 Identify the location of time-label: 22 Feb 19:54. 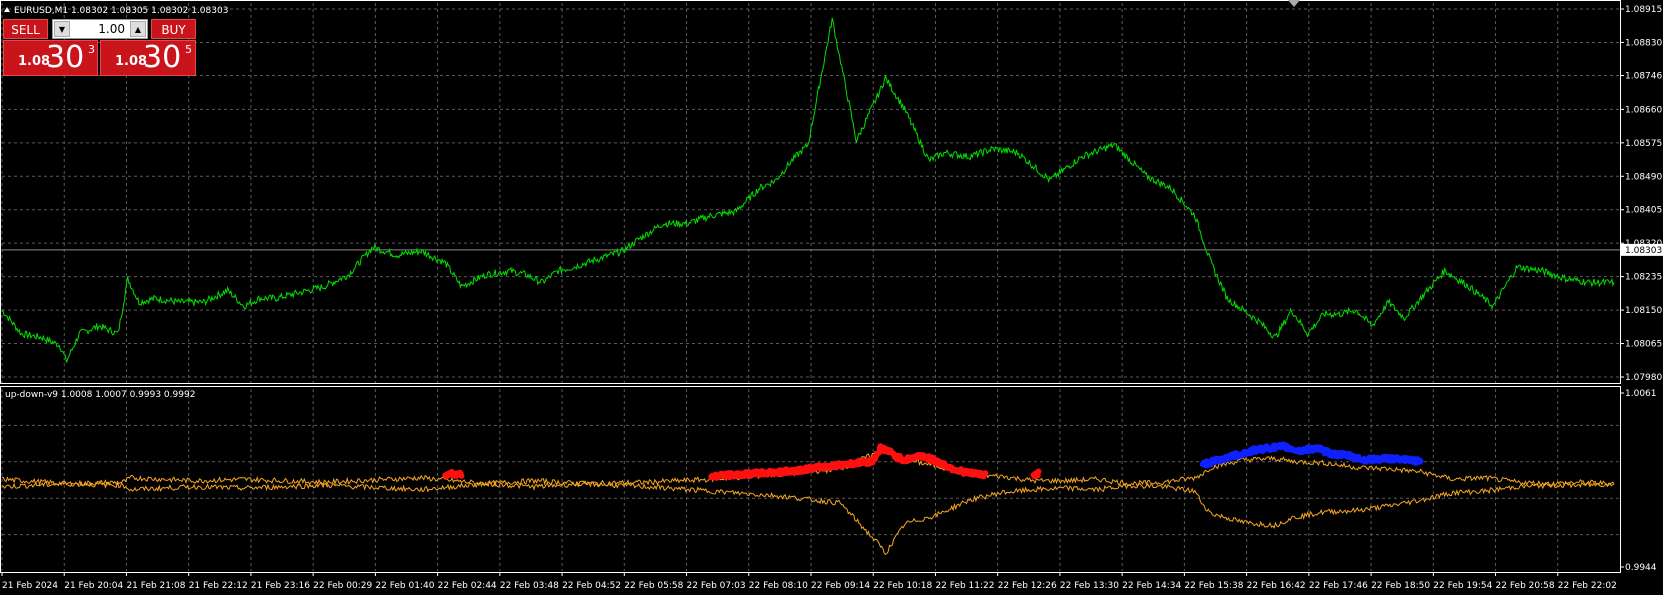
(1462, 586).